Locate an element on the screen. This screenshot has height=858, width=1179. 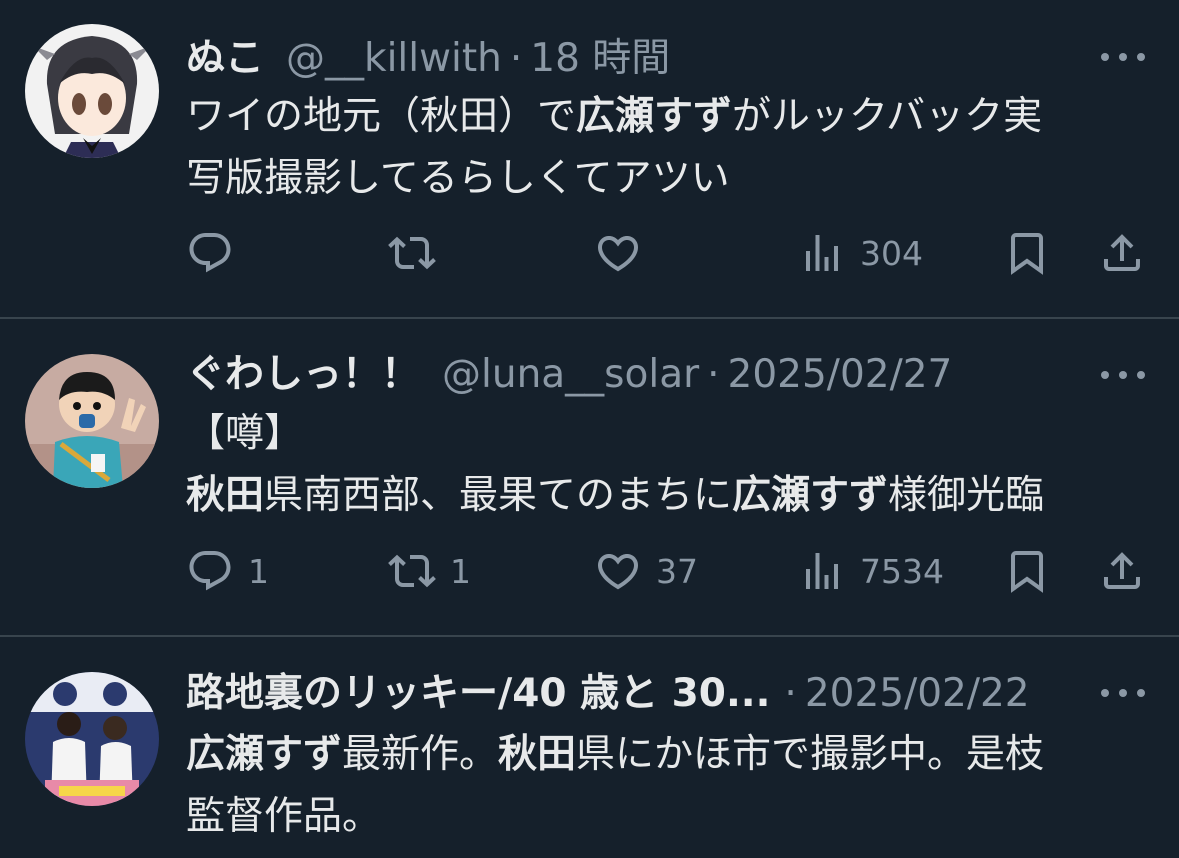
display-name: ぐわしっ！！ is located at coordinates (303, 375).